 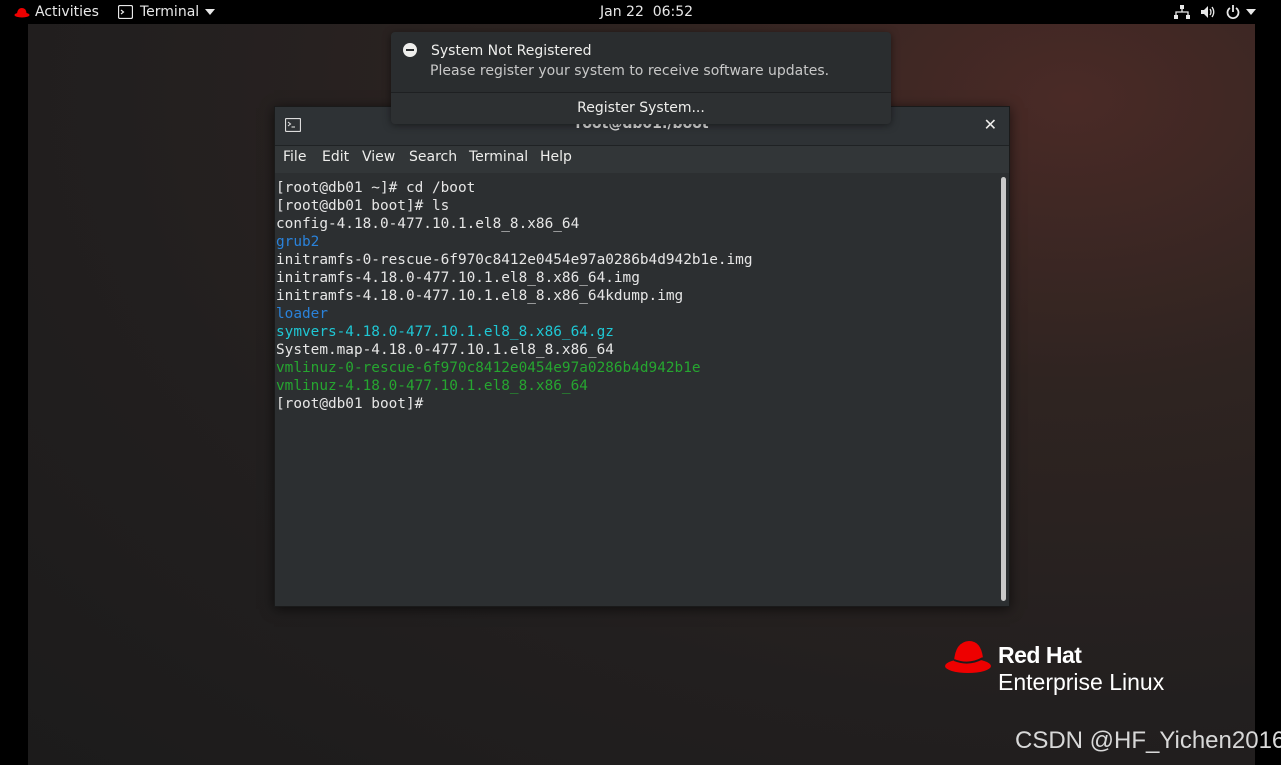 I want to click on volume-icon, so click(x=1208, y=12).